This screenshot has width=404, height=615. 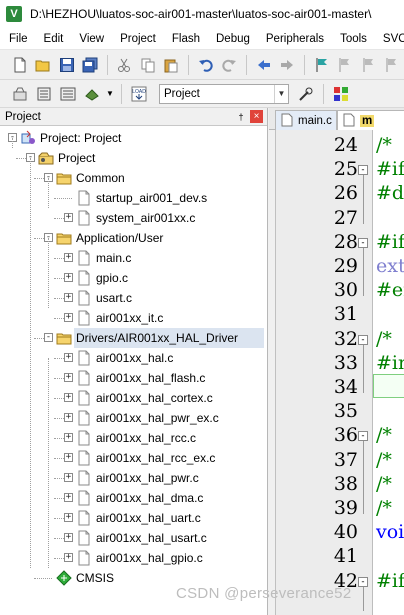 What do you see at coordinates (345, 556) in the screenshot?
I see `line-number: 41` at bounding box center [345, 556].